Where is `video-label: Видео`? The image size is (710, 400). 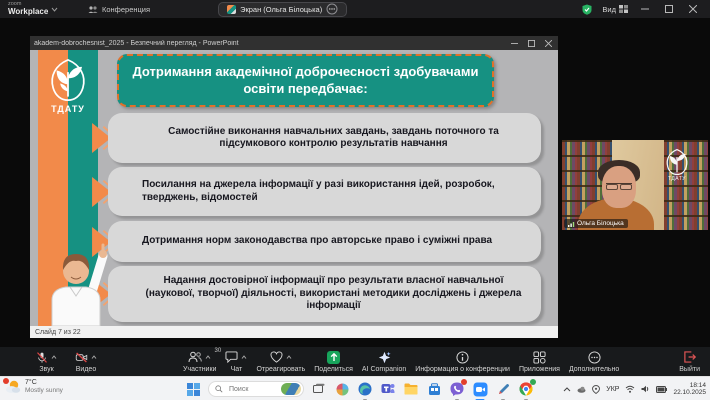 video-label: Видео is located at coordinates (86, 369).